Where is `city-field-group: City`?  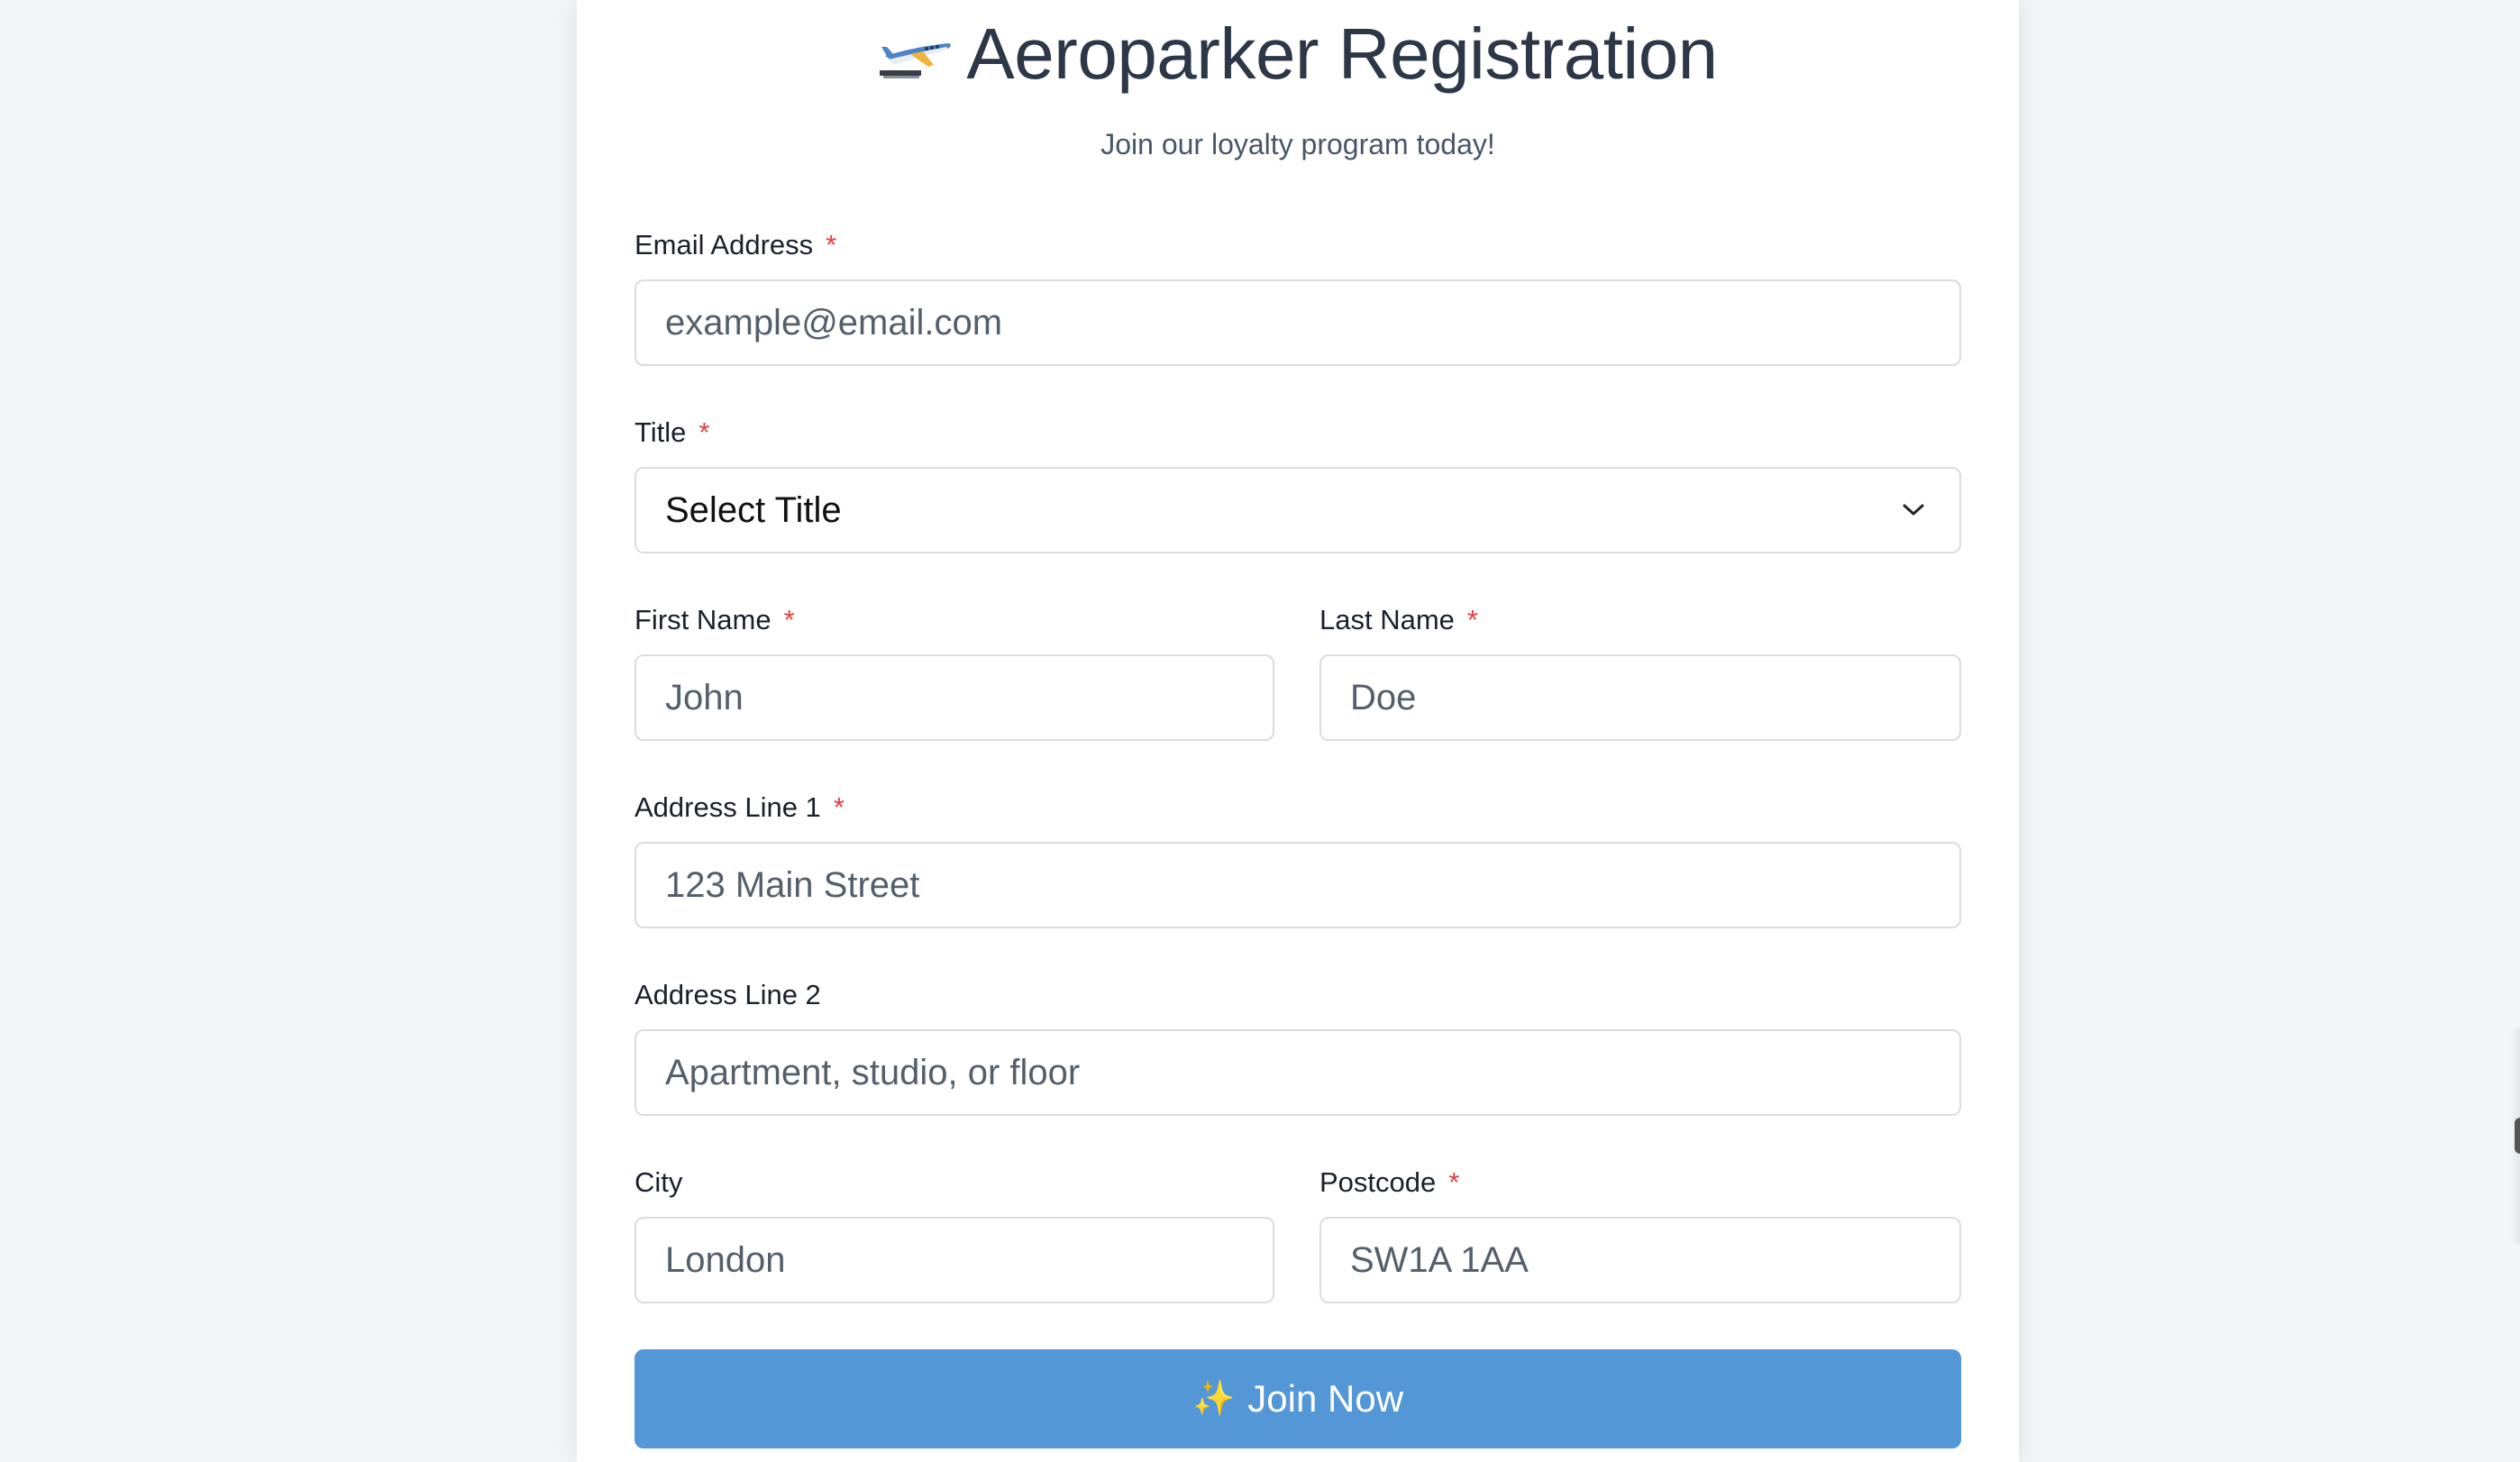
city-field-group: City is located at coordinates (955, 1237).